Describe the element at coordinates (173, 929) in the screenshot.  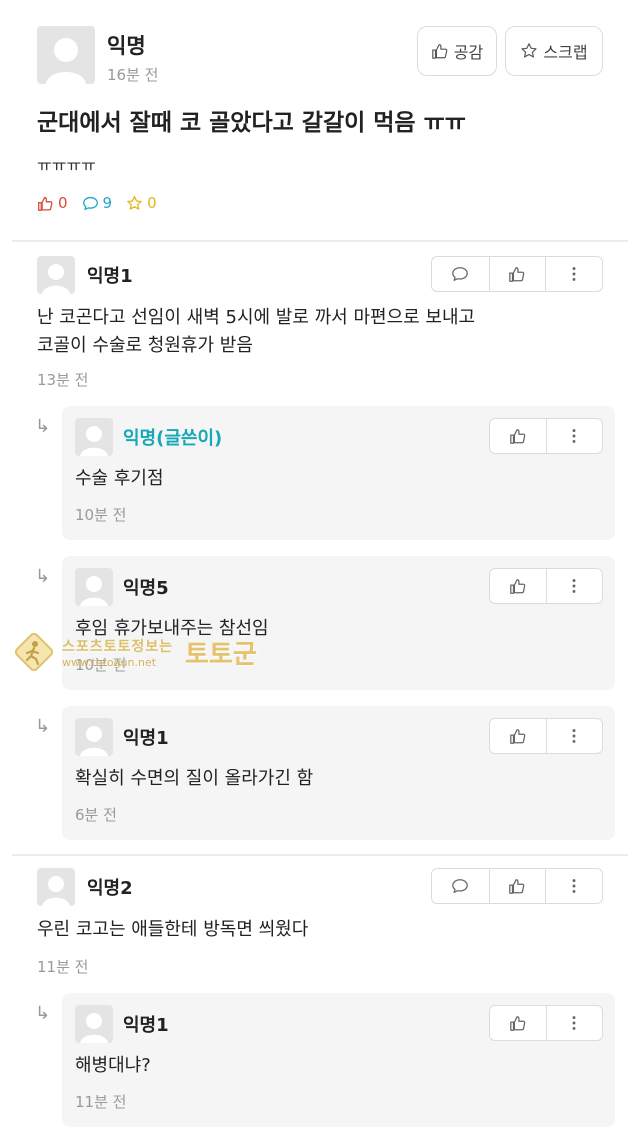
I see `comment-text: 우린 코고는 애들한테 방독면 씌웠다` at that location.